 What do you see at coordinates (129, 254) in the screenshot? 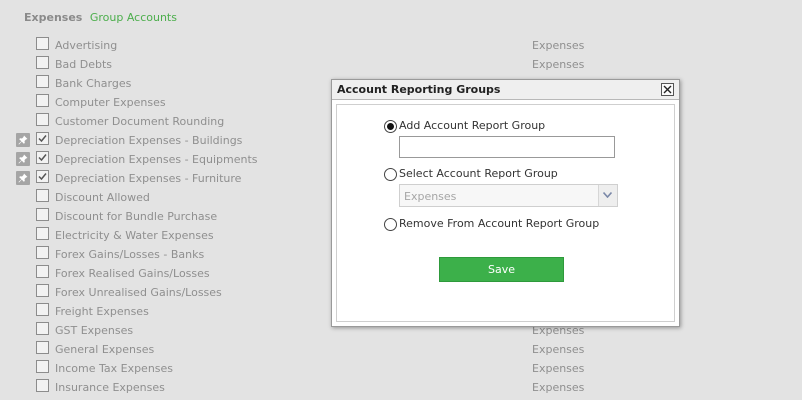
I see `account-name: Forex Gains/Losses - Banks` at bounding box center [129, 254].